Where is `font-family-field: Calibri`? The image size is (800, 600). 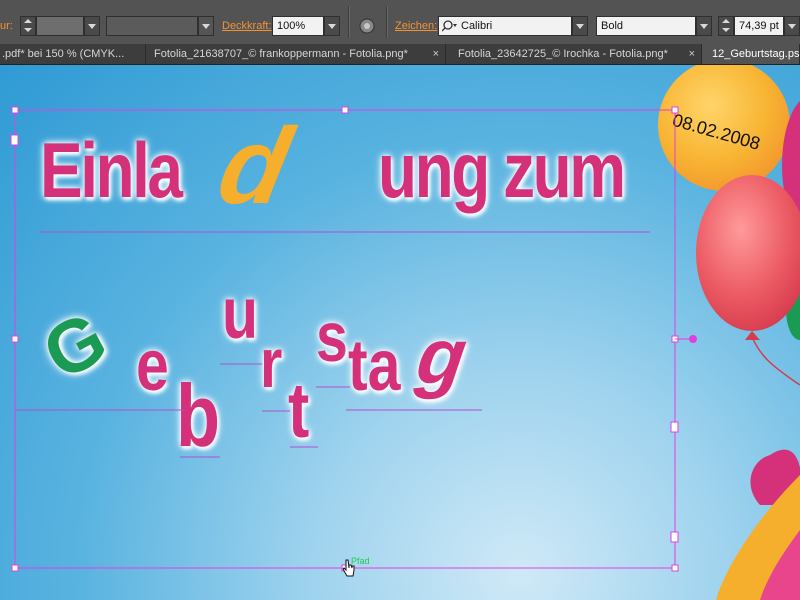 font-family-field: Calibri is located at coordinates (505, 26).